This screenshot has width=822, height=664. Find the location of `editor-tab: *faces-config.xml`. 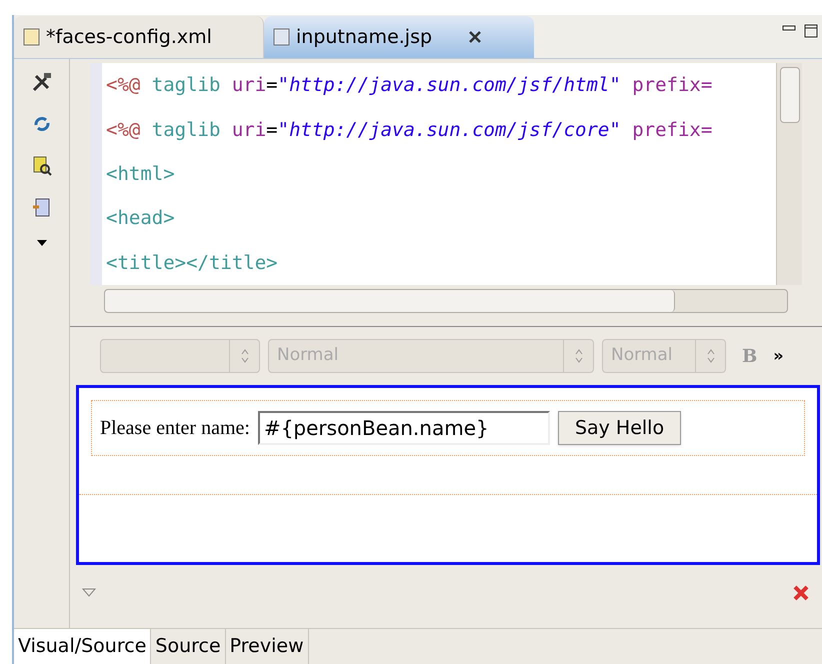

editor-tab: *faces-config.xml is located at coordinates (139, 37).